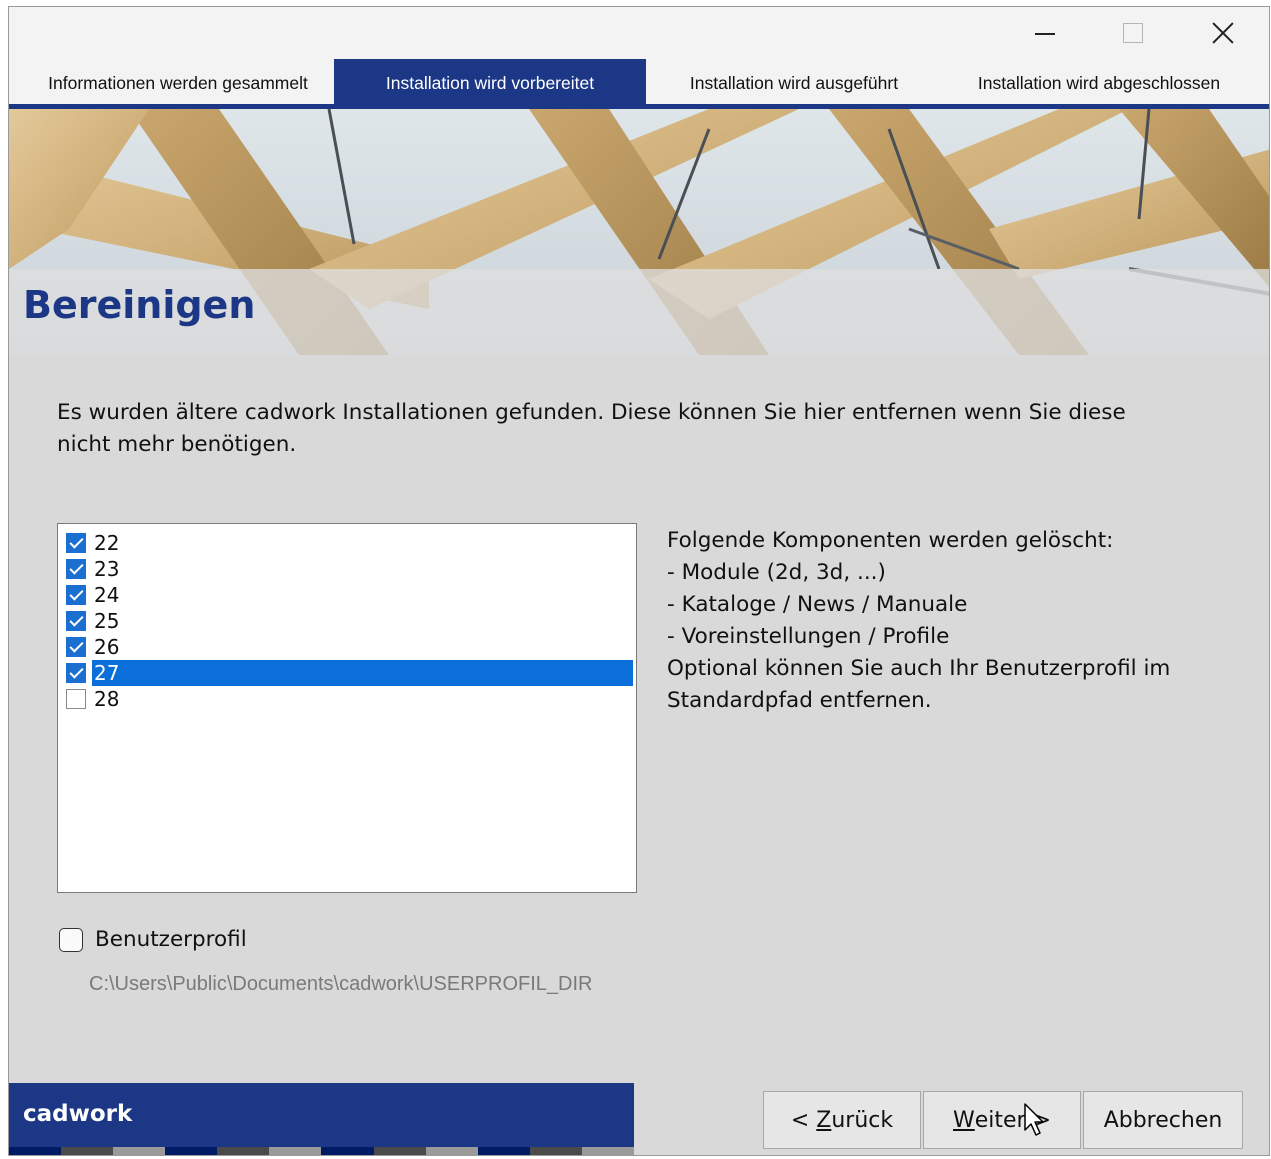  I want to click on close-icon, so click(1223, 33).